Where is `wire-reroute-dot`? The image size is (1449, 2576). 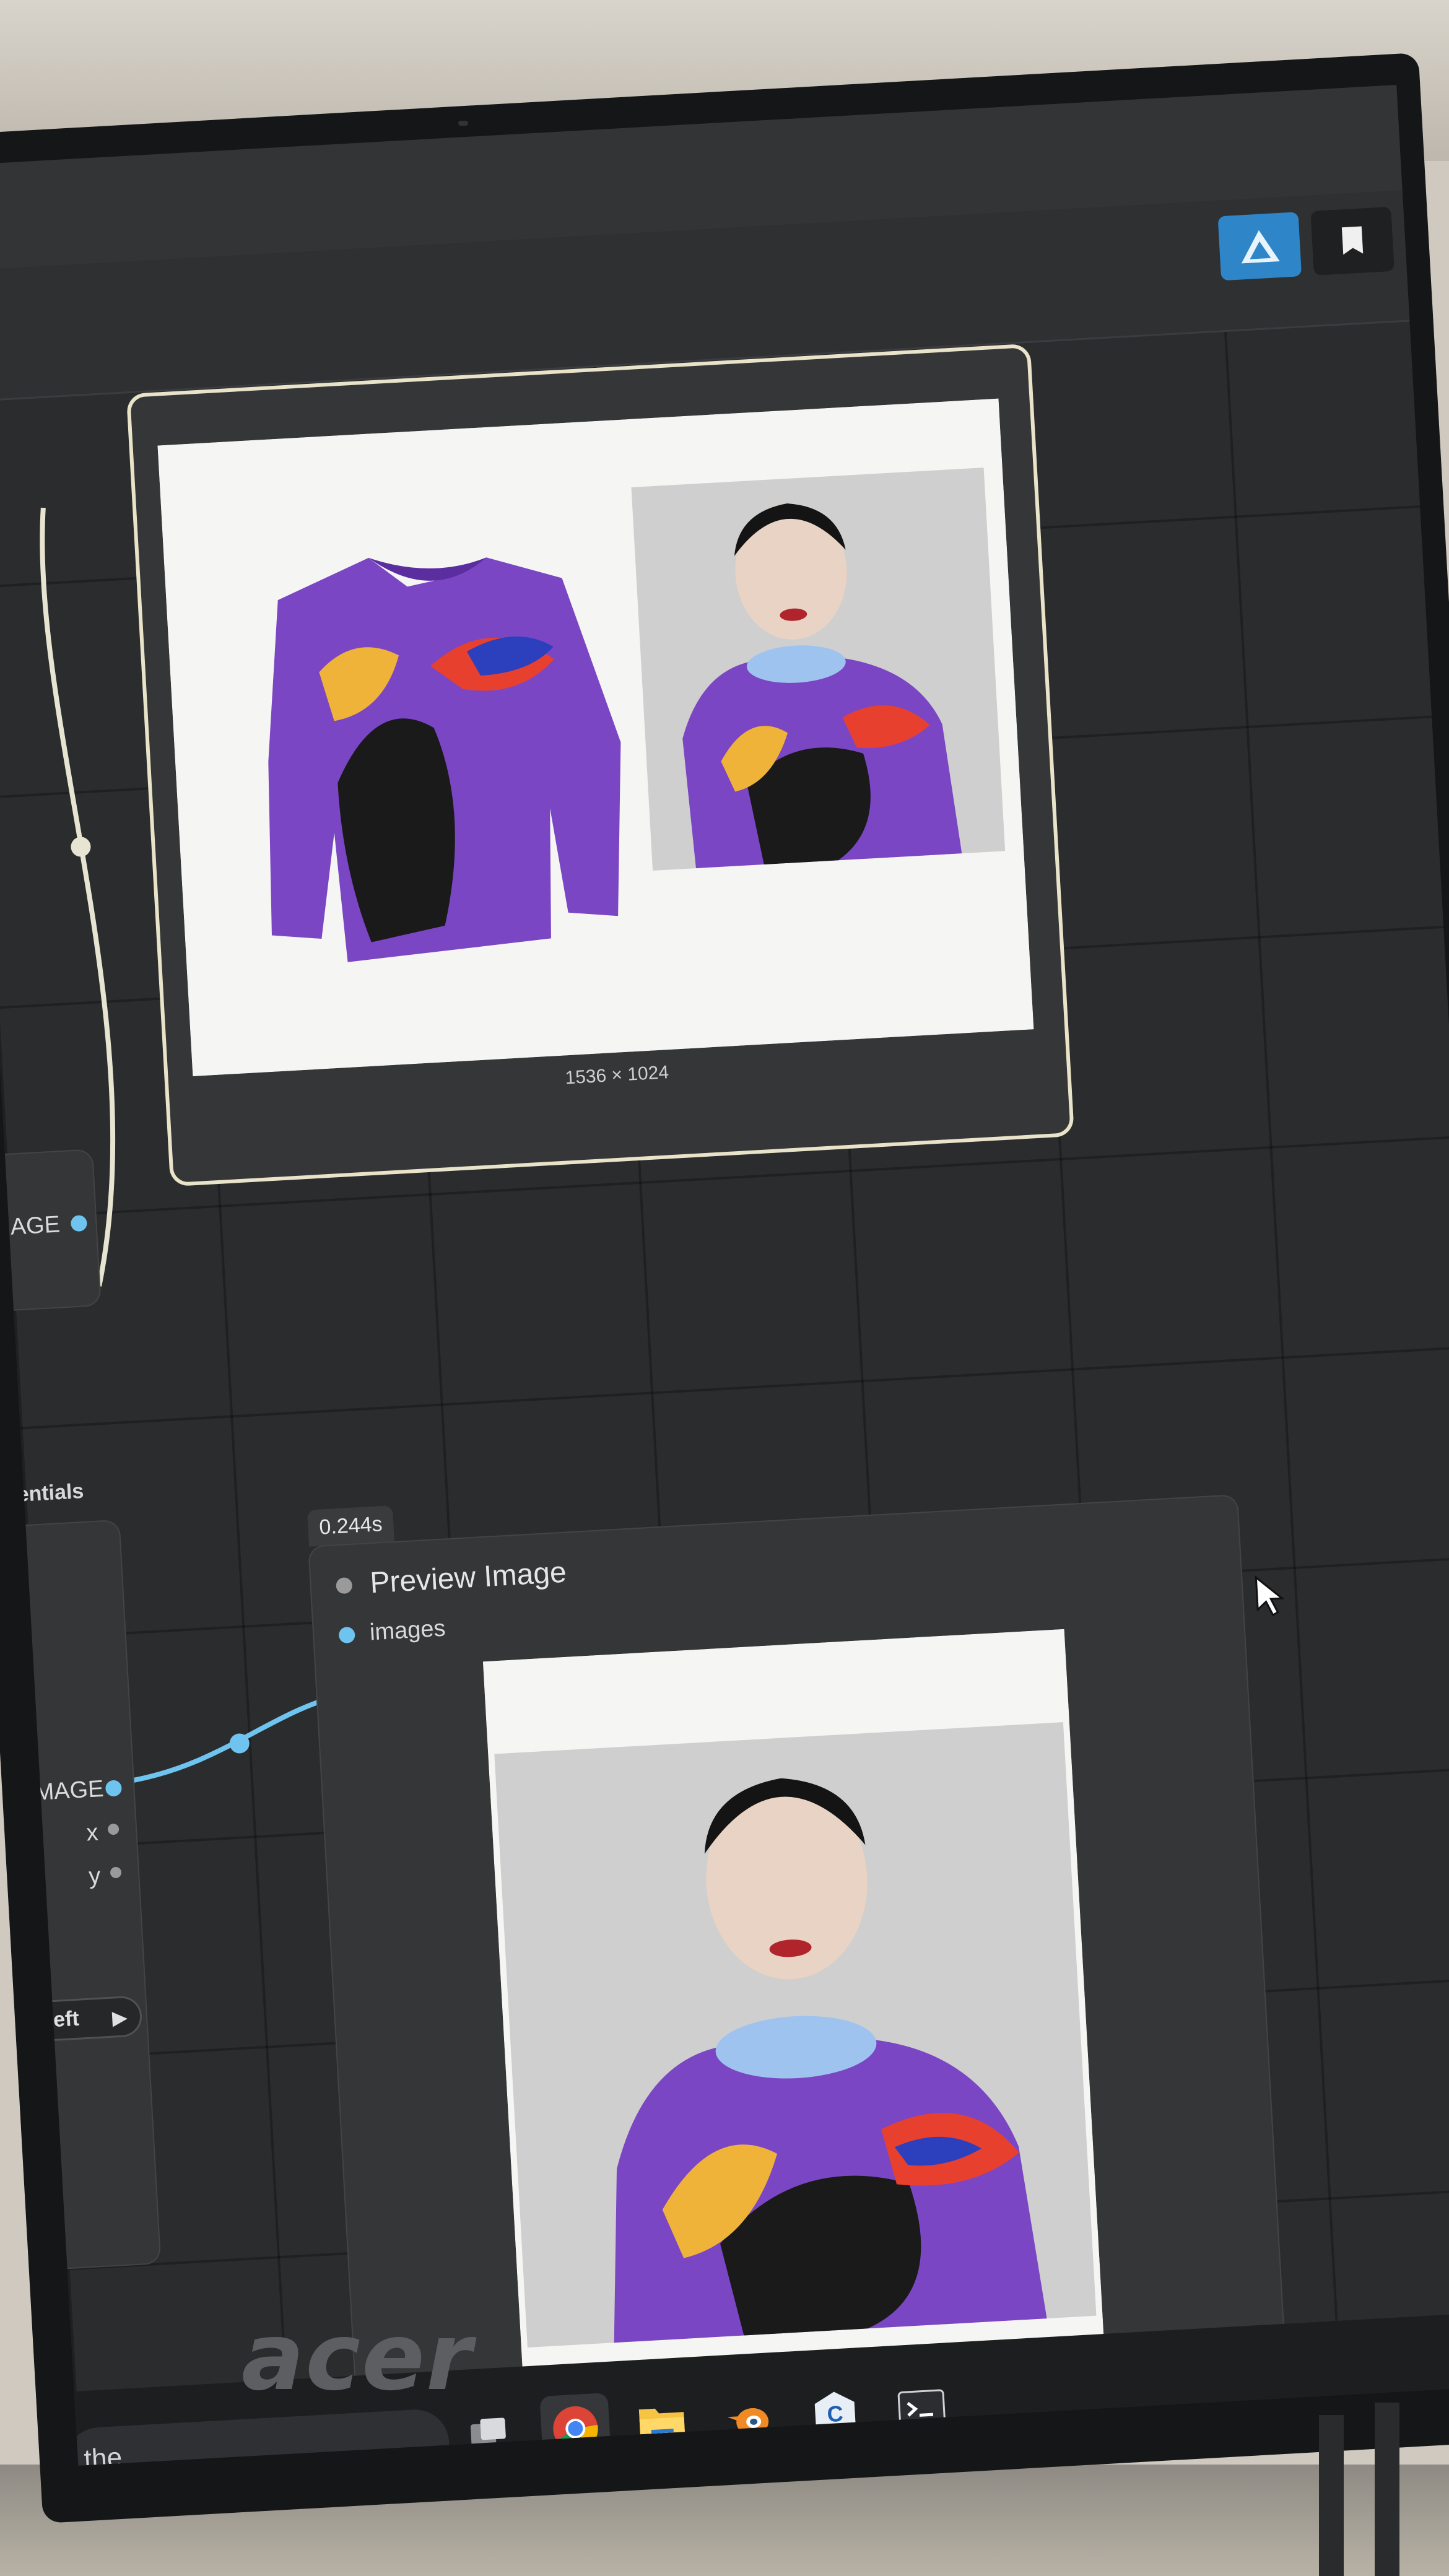
wire-reroute-dot is located at coordinates (81, 847).